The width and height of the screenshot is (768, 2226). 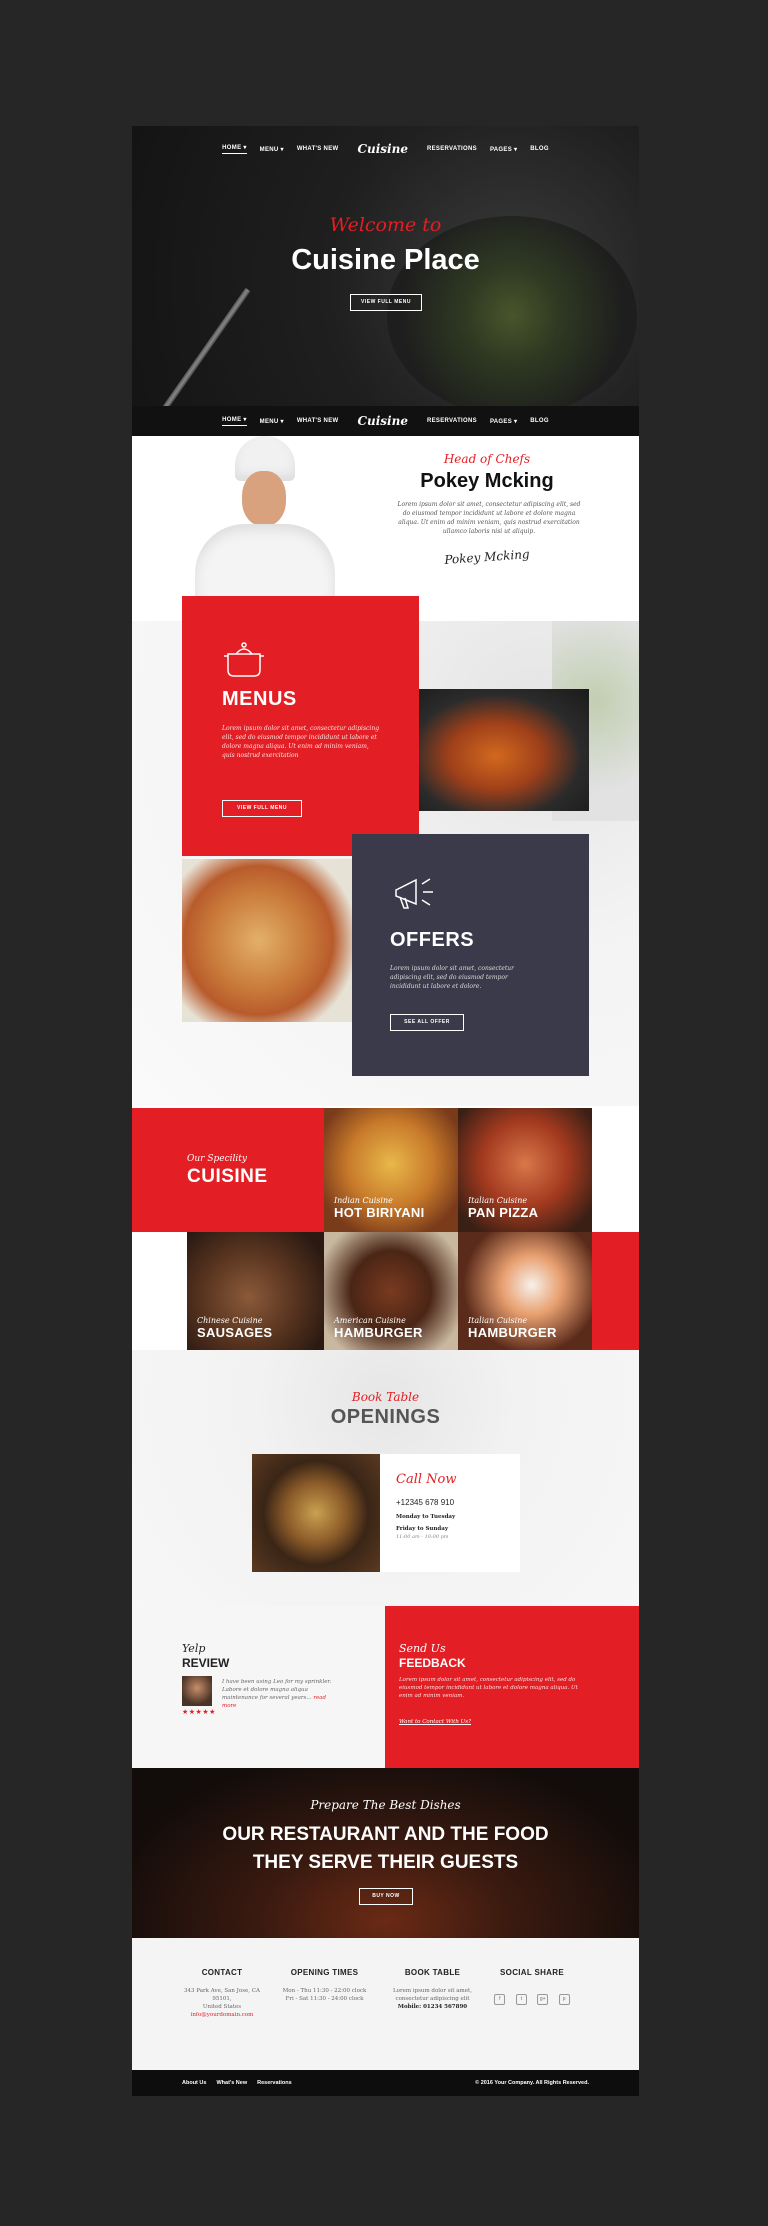 I want to click on contact-link: Want to Contact With Us?, so click(x=435, y=1722).